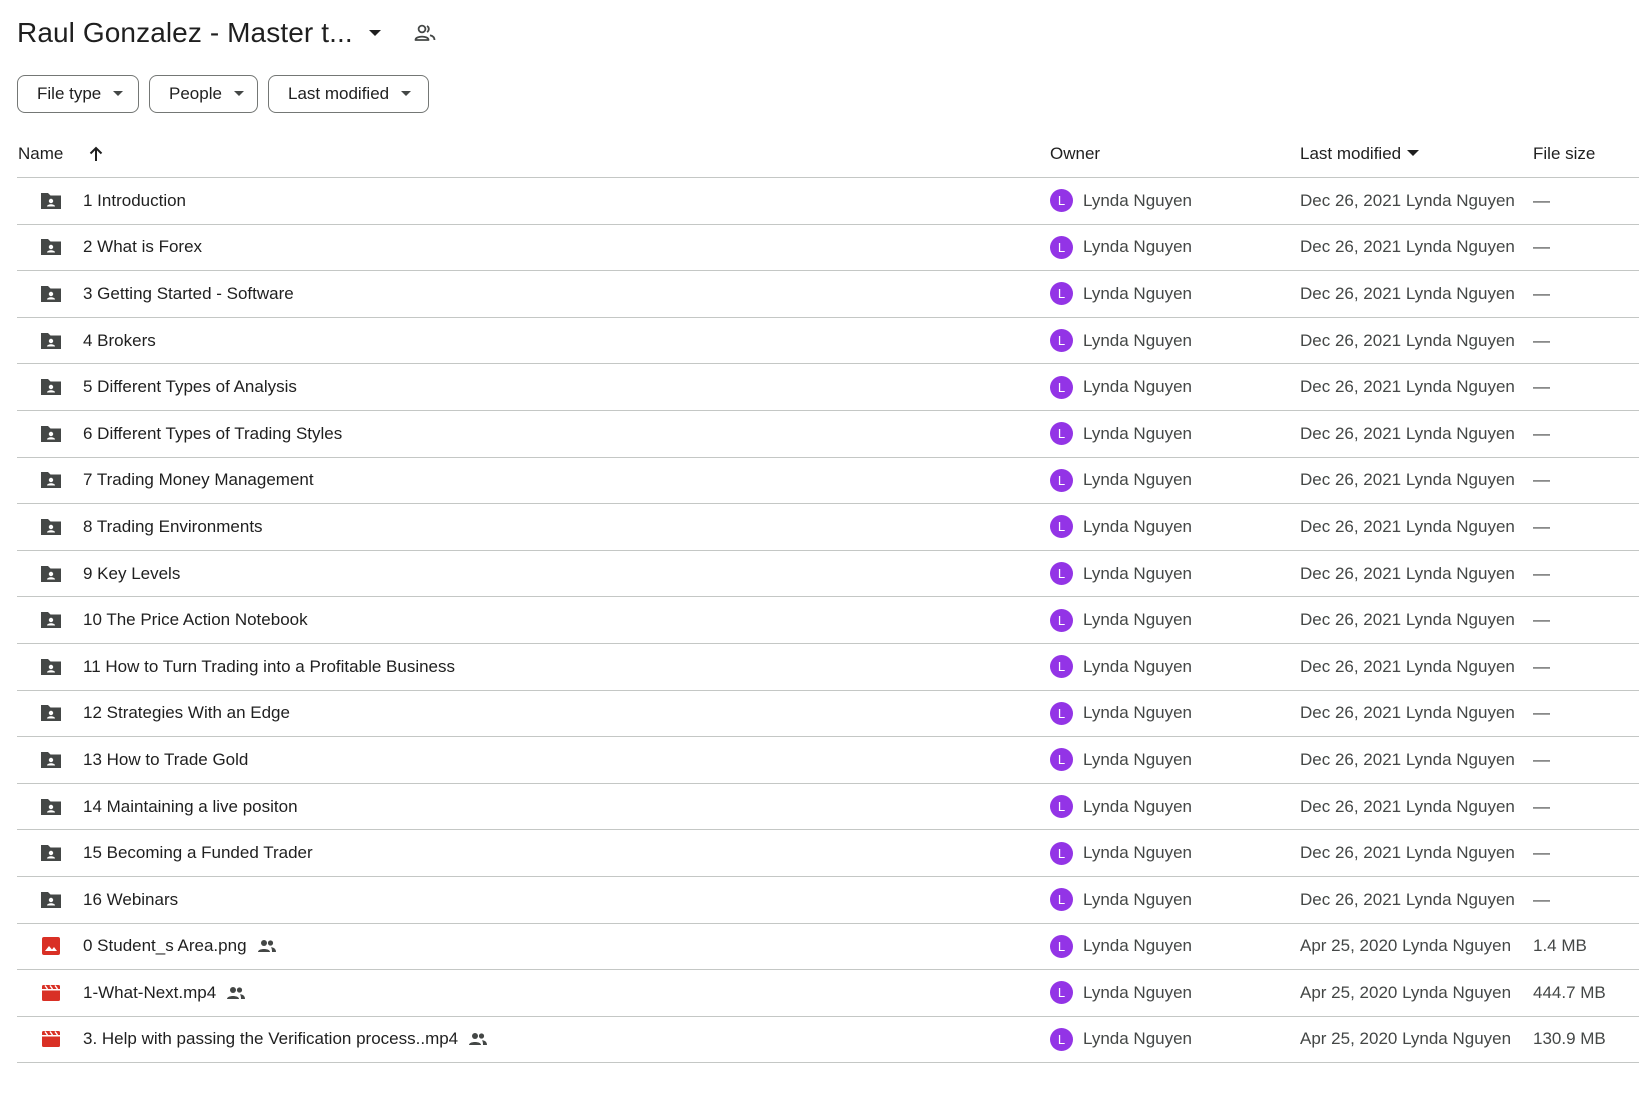 This screenshot has height=1114, width=1639. I want to click on last-modified-filter: Last modified, so click(348, 94).